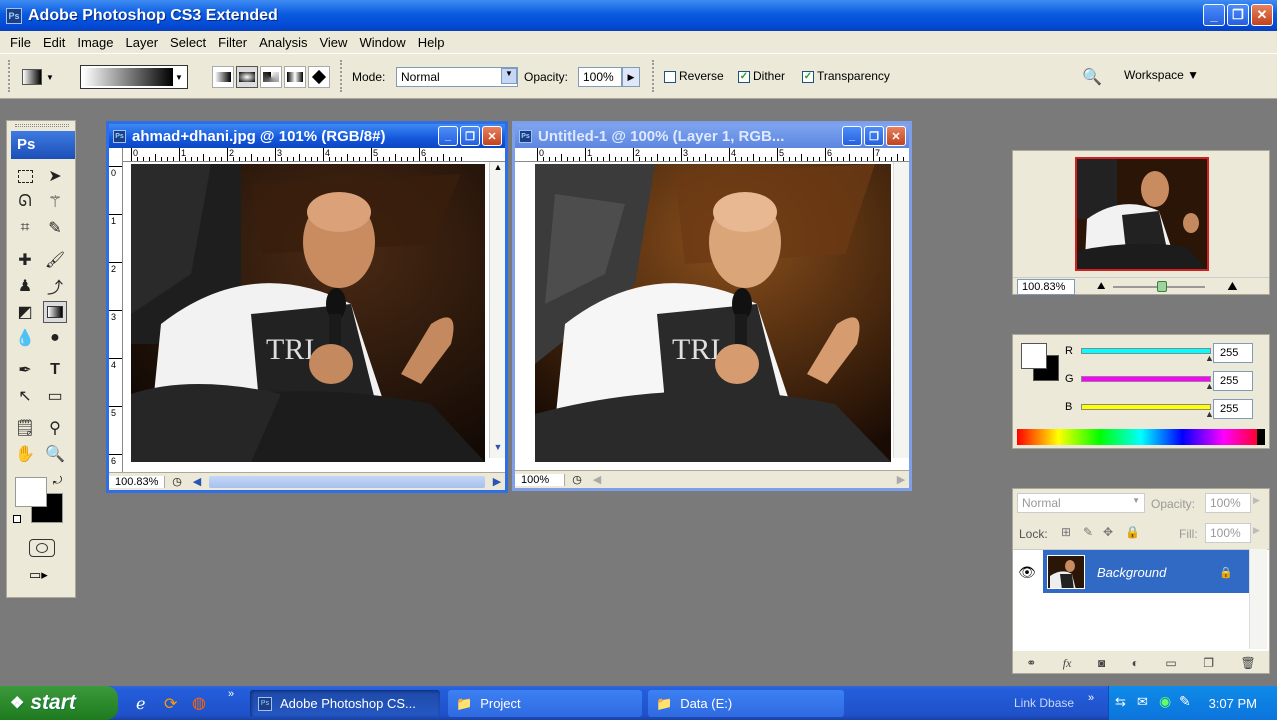 This screenshot has height=720, width=1277. What do you see at coordinates (492, 136) in the screenshot?
I see `doc1-close-button: ✕` at bounding box center [492, 136].